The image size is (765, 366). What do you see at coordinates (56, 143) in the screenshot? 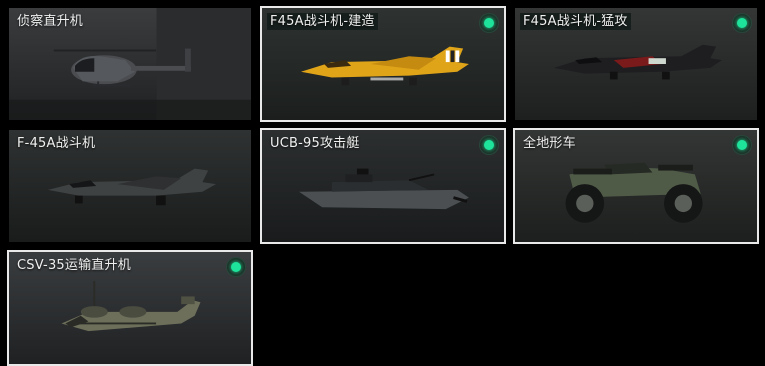
I see `vehicle-title: F-45A战斗机` at bounding box center [56, 143].